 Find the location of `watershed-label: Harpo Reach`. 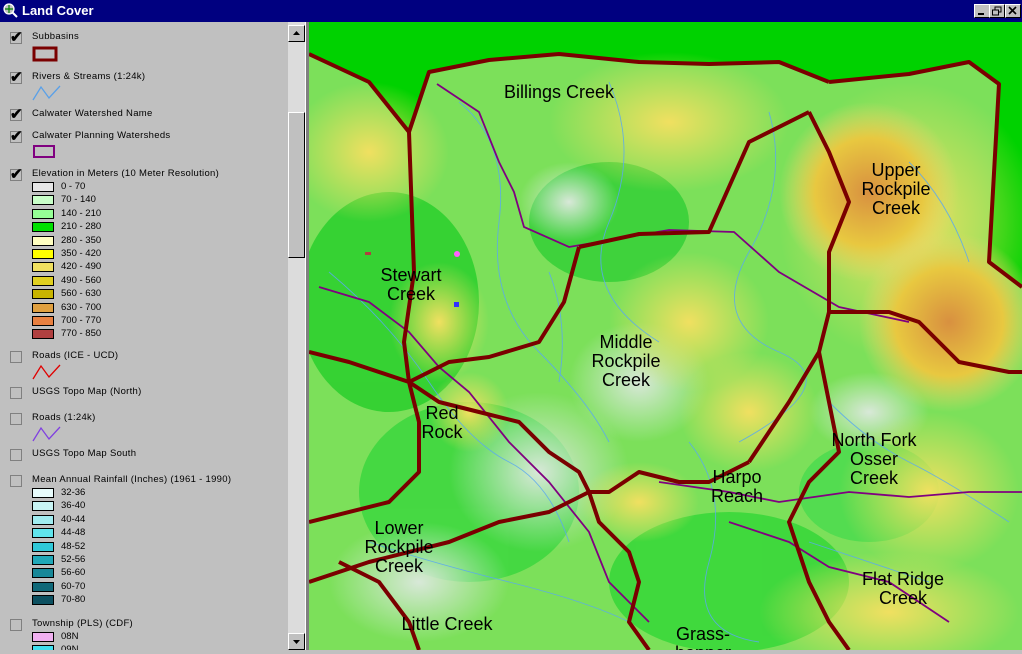

watershed-label: Harpo Reach is located at coordinates (737, 486).